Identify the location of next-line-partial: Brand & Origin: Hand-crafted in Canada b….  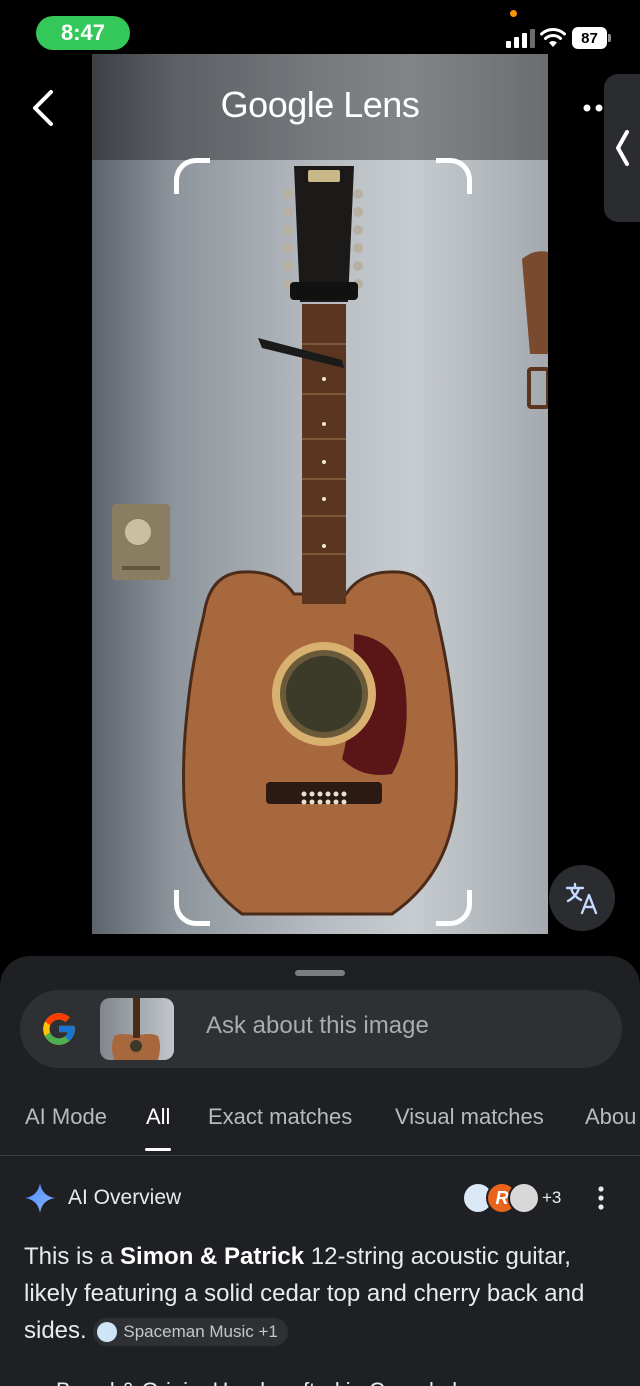
(265, 1382).